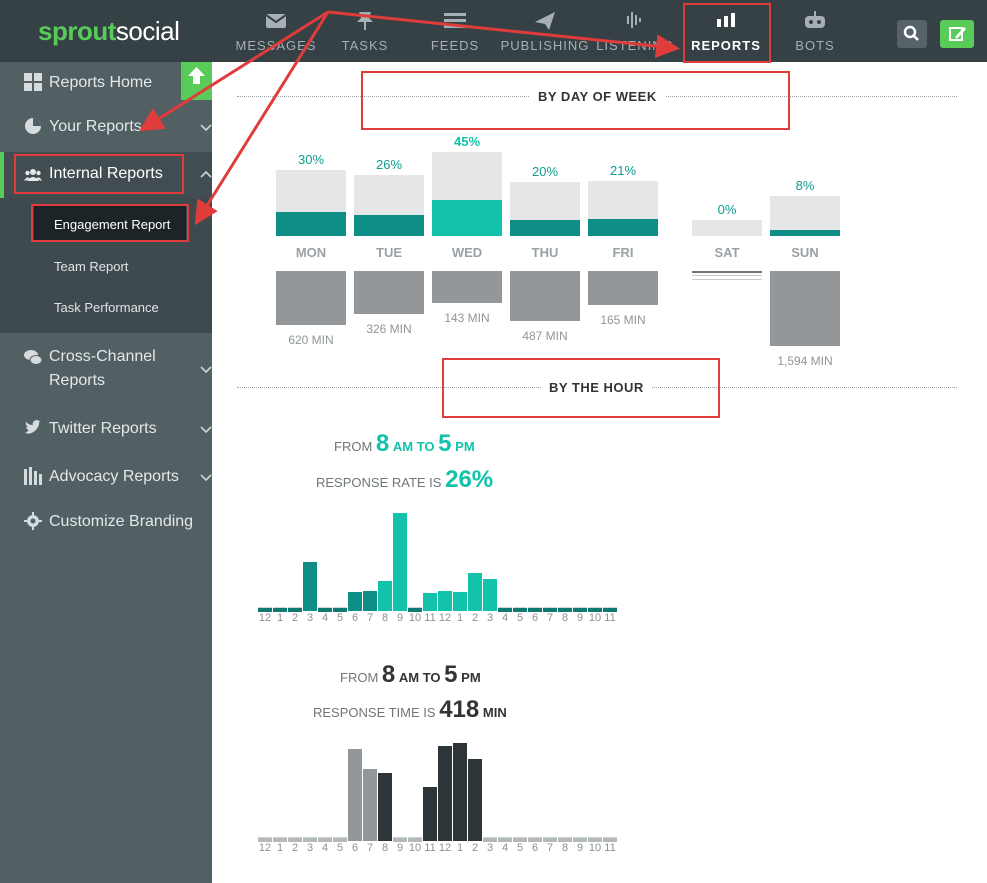 This screenshot has height=883, width=987. Describe the element at coordinates (445, 443) in the screenshot. I see `rate-end-hour: 5` at that location.